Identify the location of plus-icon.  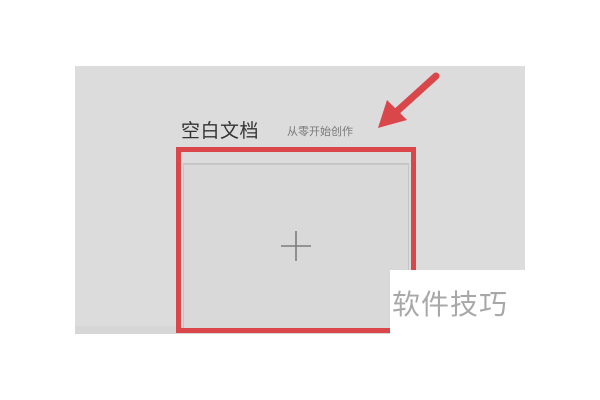
(296, 246).